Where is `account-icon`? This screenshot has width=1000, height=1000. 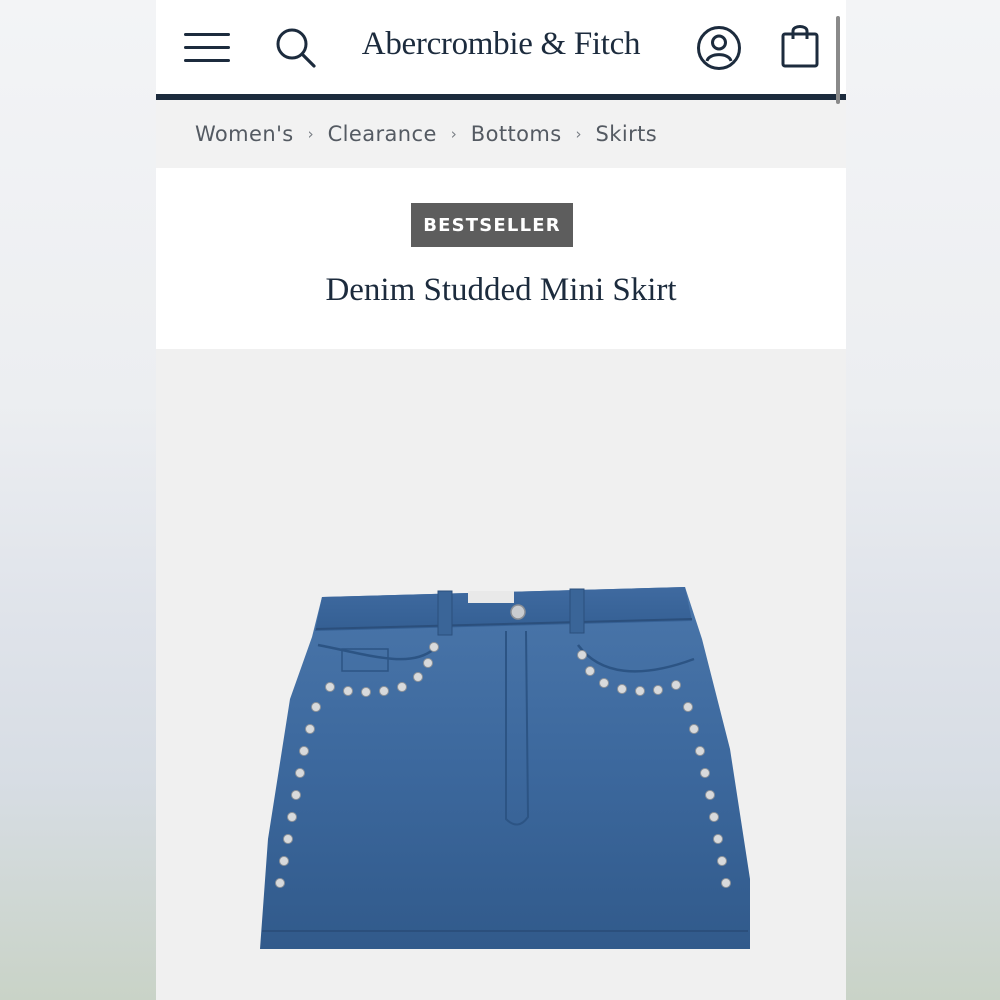
account-icon is located at coordinates (719, 48).